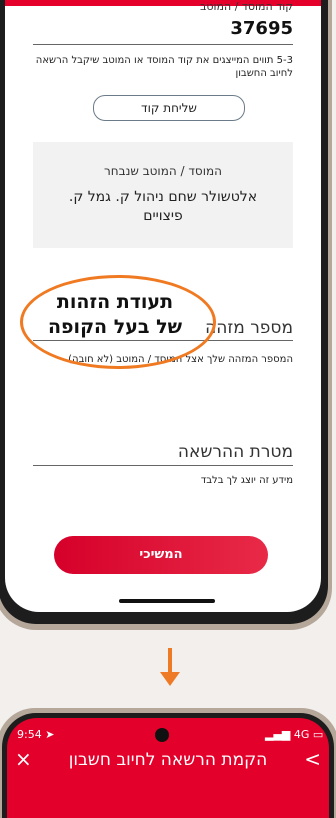 This screenshot has height=818, width=336. Describe the element at coordinates (36, 734) in the screenshot. I see `status-time: 9:54 ➤` at that location.